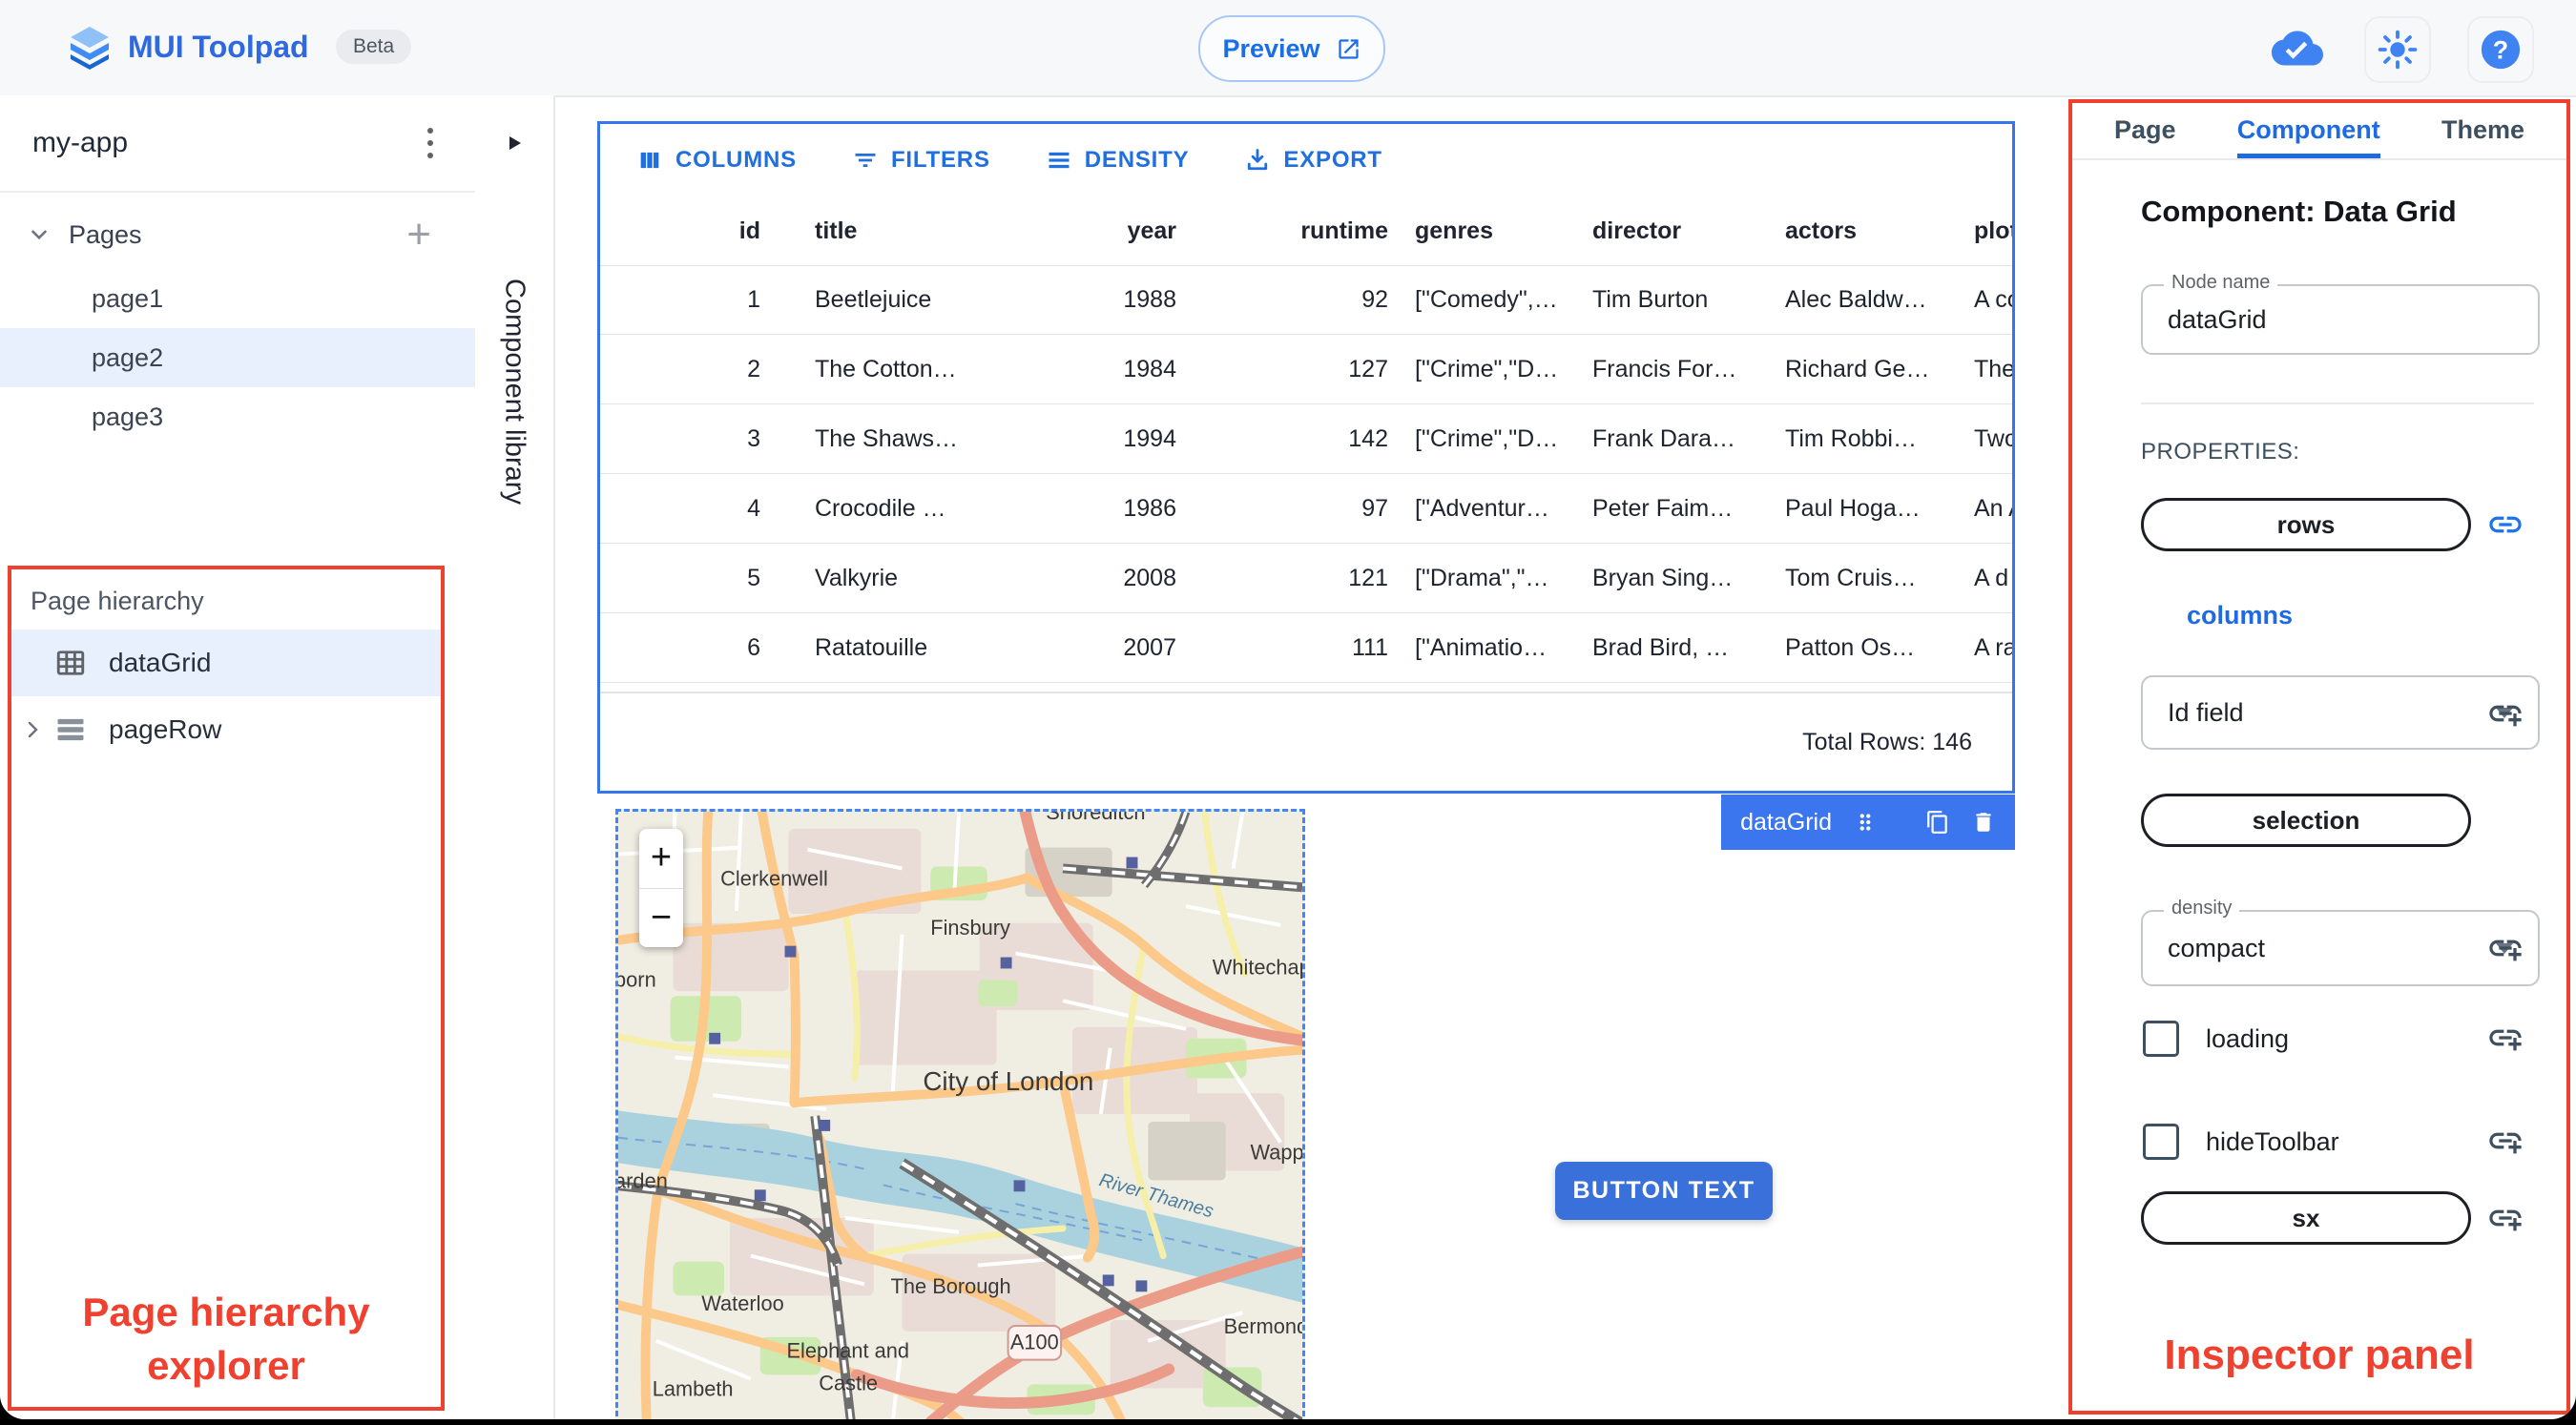 This screenshot has height=1425, width=2576. What do you see at coordinates (237, 357) in the screenshot?
I see `sidebar-item-page2: page2` at bounding box center [237, 357].